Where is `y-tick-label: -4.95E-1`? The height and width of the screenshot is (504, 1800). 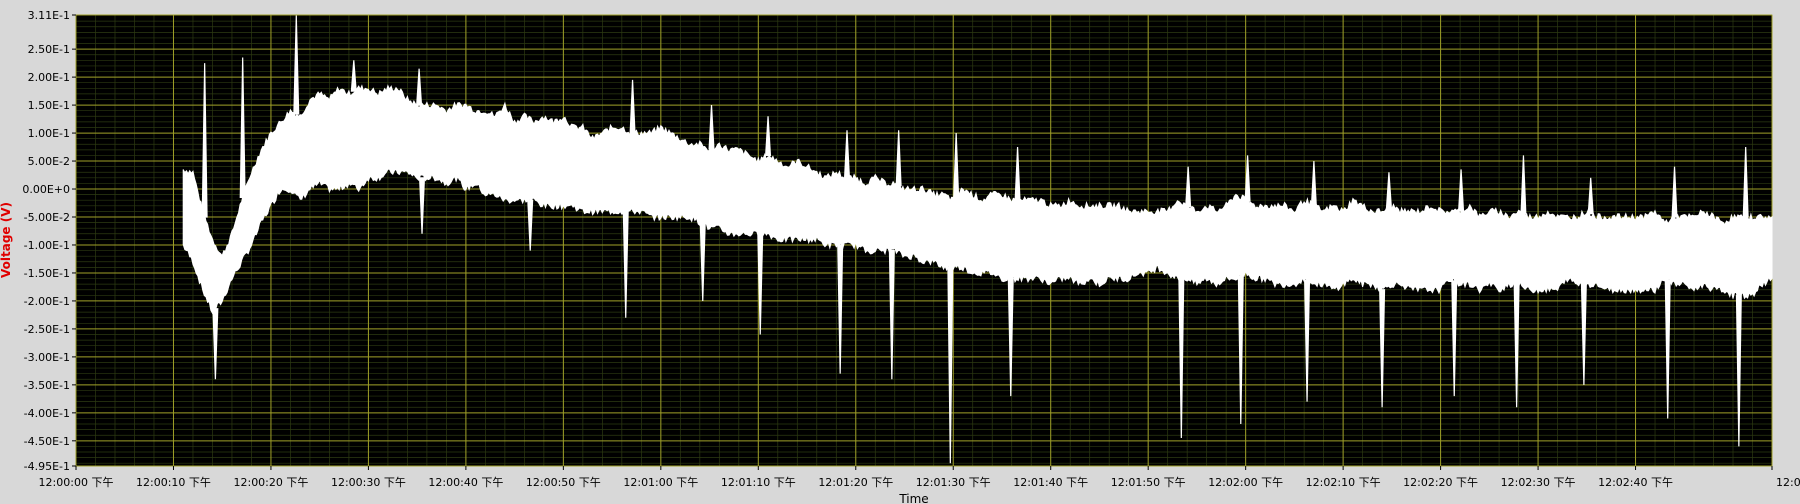 y-tick-label: -4.95E-1 is located at coordinates (47, 466).